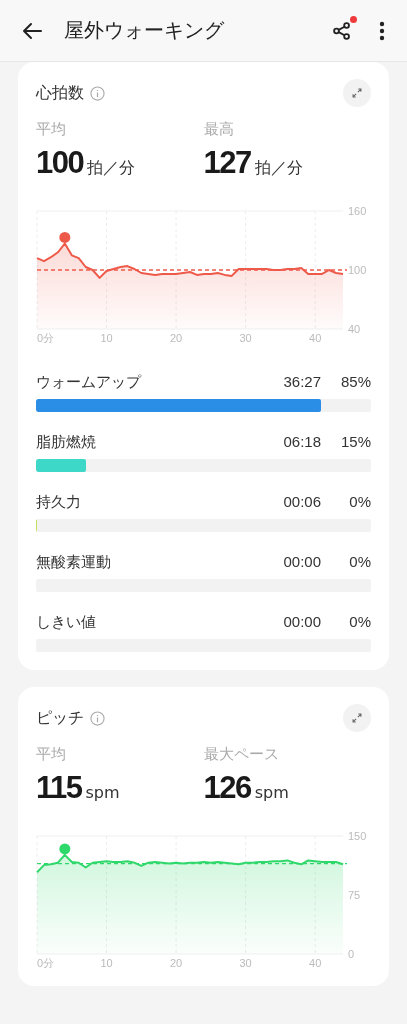 The image size is (407, 1024). What do you see at coordinates (89, 382) in the screenshot?
I see `zone-name: ウォームアップ` at bounding box center [89, 382].